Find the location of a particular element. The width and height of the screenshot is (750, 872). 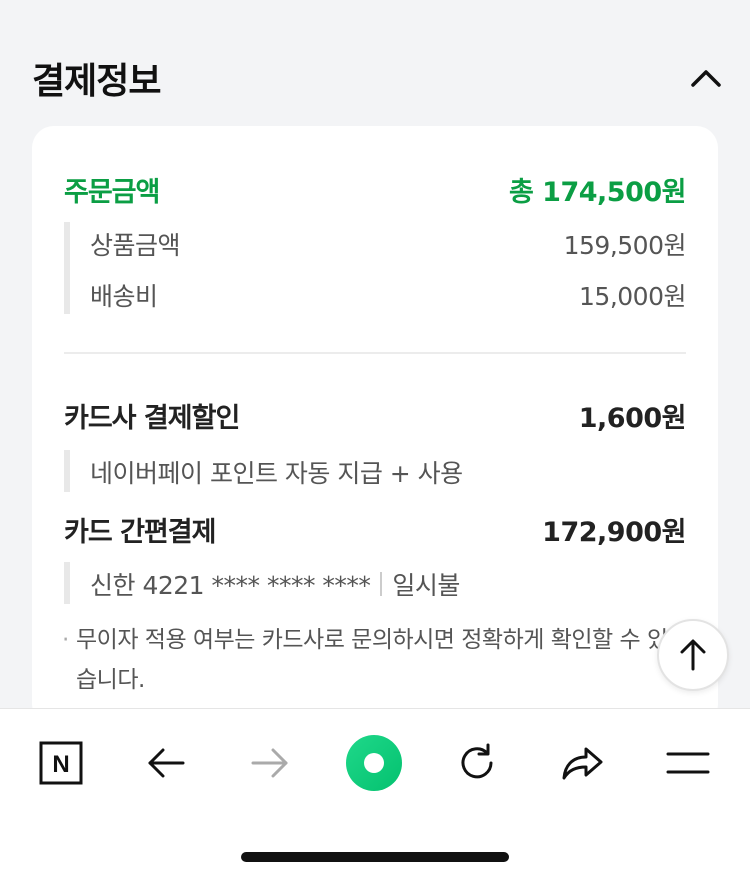

arrow-left-icon is located at coordinates (166, 763).